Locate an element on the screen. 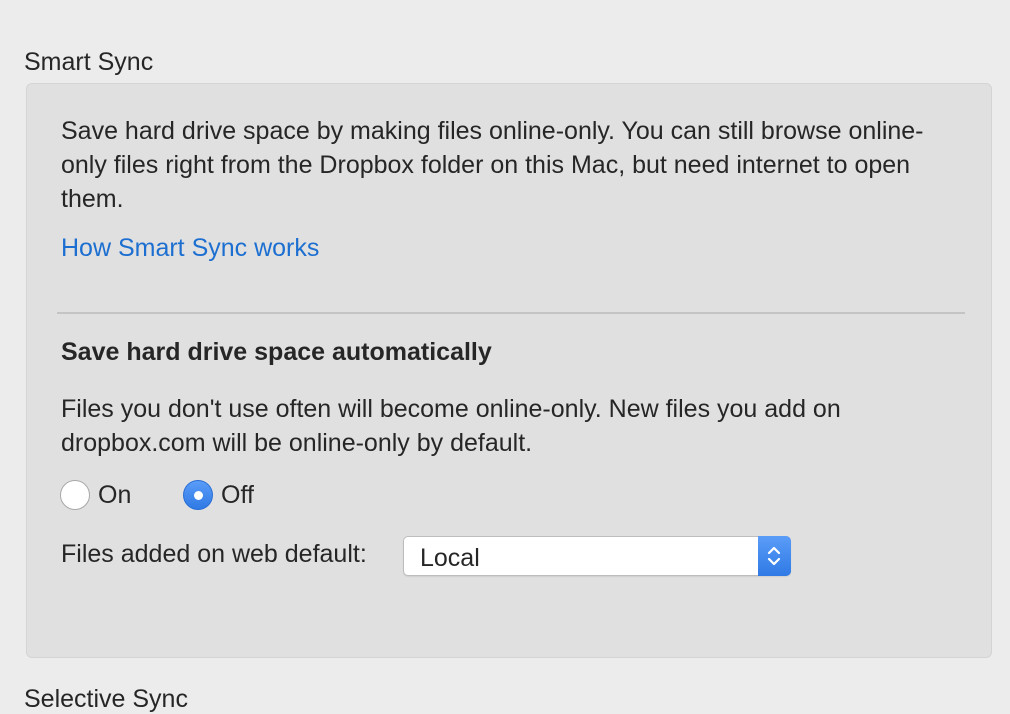 The height and width of the screenshot is (714, 1010). radio-option-off: Off is located at coordinates (218, 495).